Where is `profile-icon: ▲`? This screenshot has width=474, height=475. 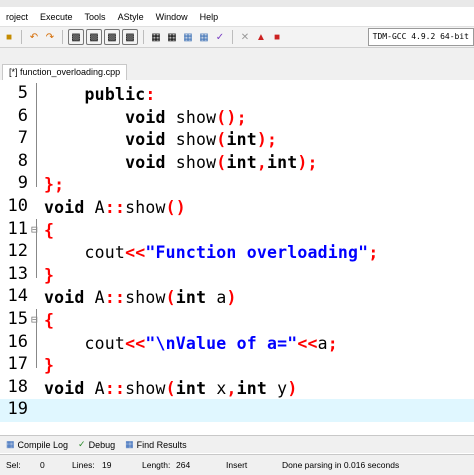 profile-icon: ▲ is located at coordinates (261, 37).